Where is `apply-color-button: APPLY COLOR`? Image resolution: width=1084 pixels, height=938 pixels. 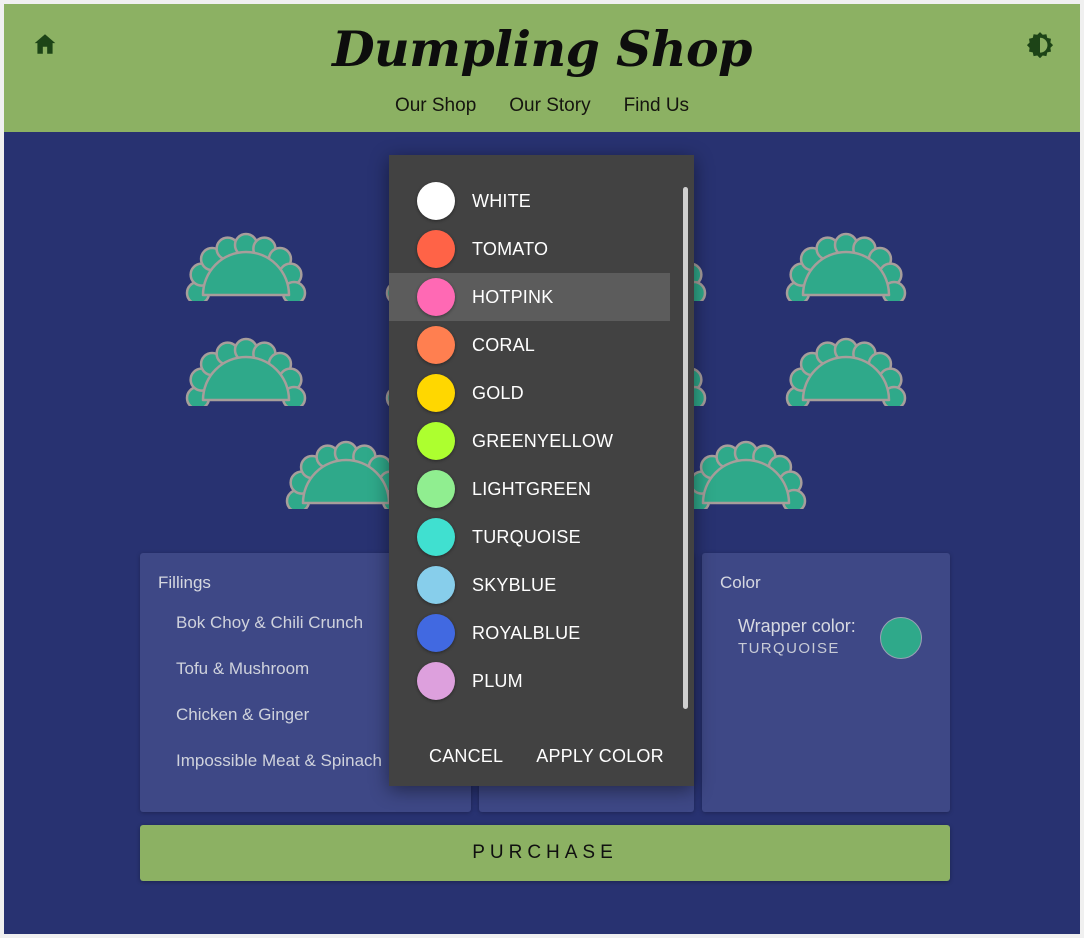 apply-color-button: APPLY COLOR is located at coordinates (600, 756).